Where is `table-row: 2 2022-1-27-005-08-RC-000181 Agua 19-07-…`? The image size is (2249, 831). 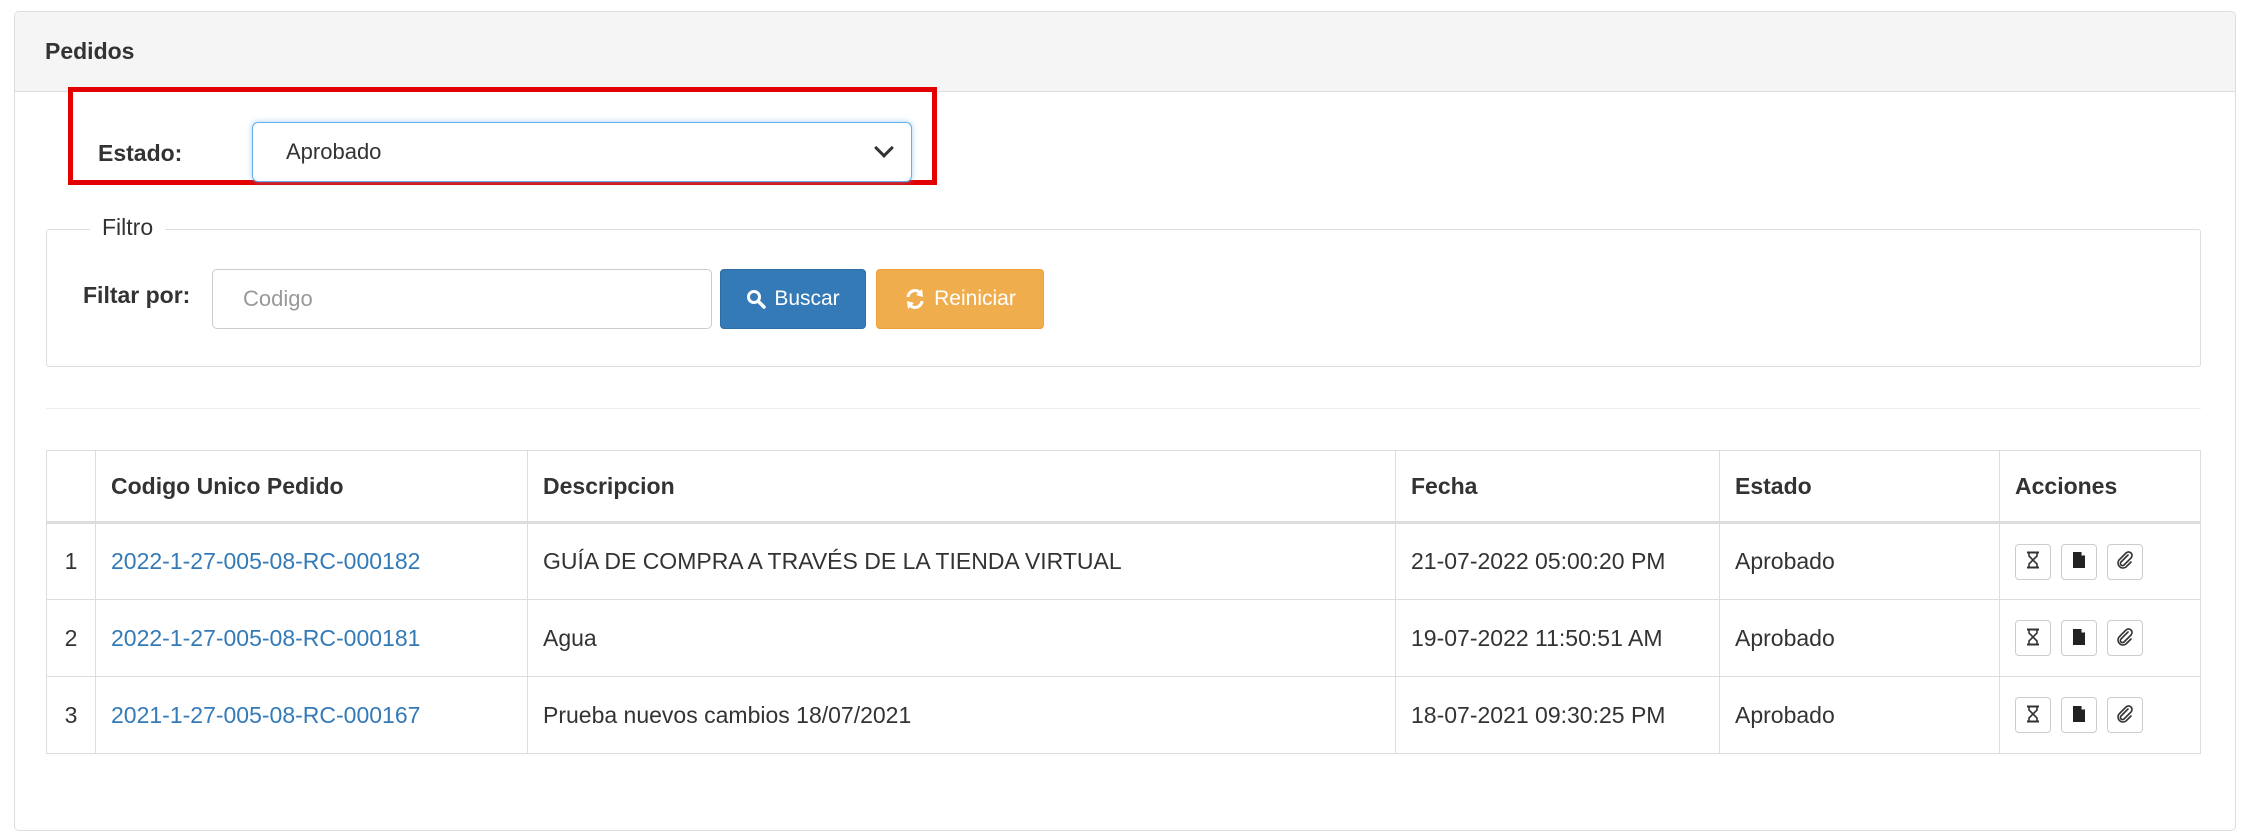
table-row: 2 2022-1-27-005-08-RC-000181 Agua 19-07-… is located at coordinates (1123, 638).